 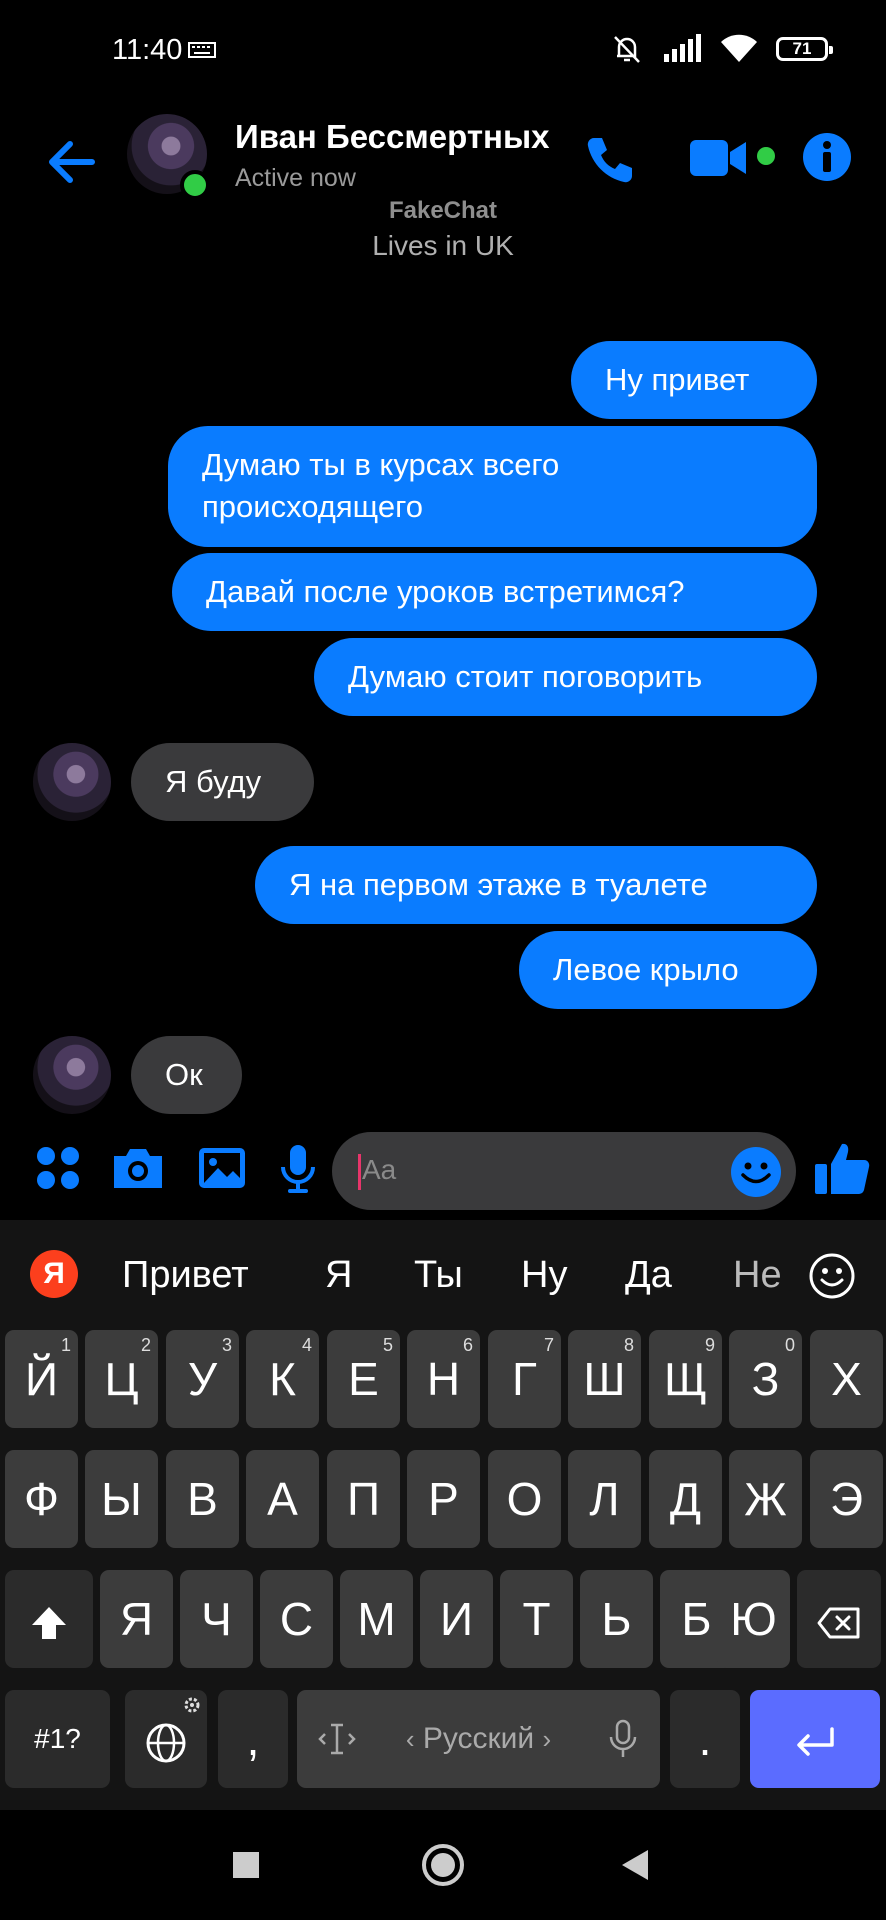 I want to click on suggestion-bar: Я Привет Я Ты Ну Да Не, so click(x=443, y=1270).